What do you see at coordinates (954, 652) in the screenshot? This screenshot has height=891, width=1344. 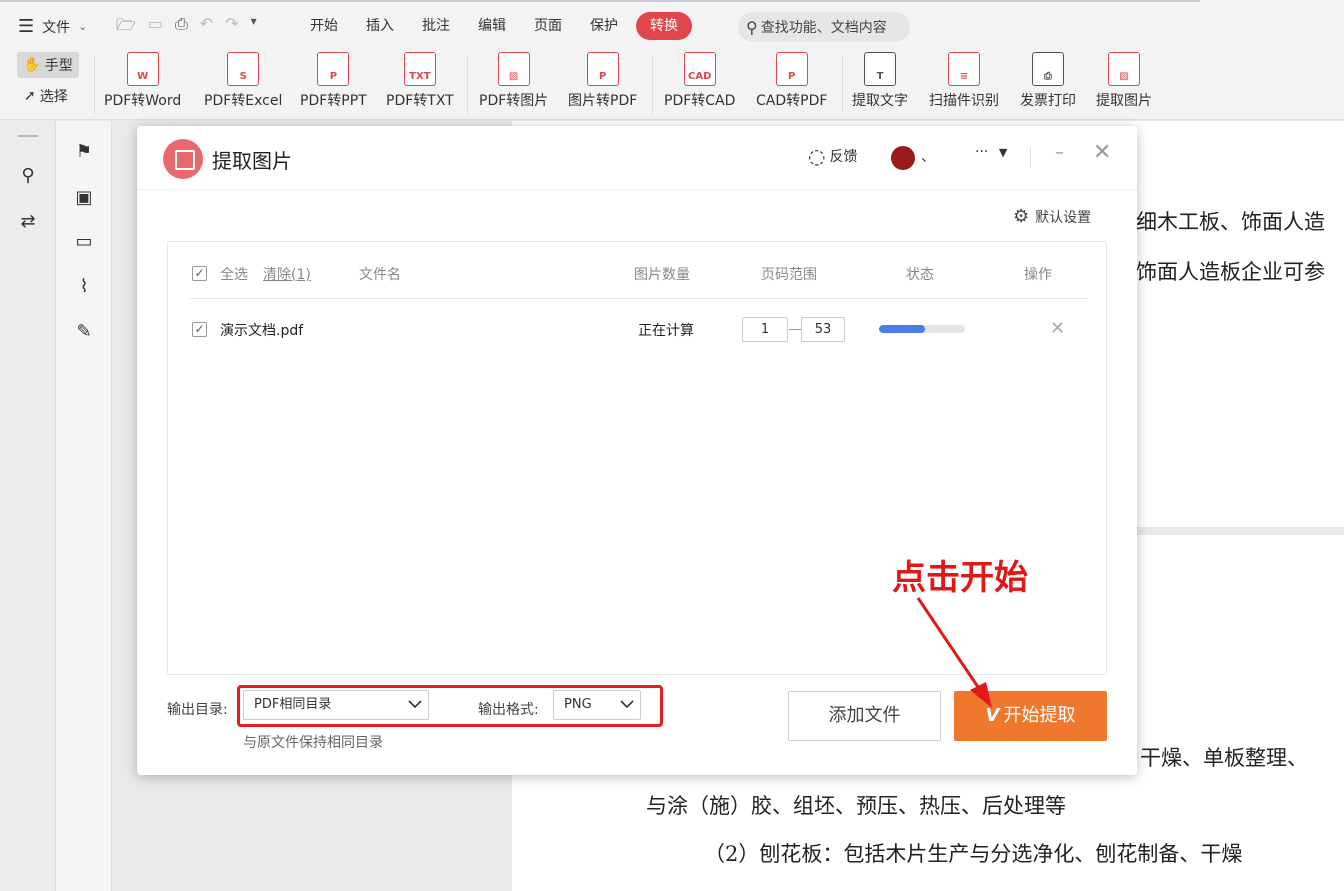 I see `annotation-arrow` at bounding box center [954, 652].